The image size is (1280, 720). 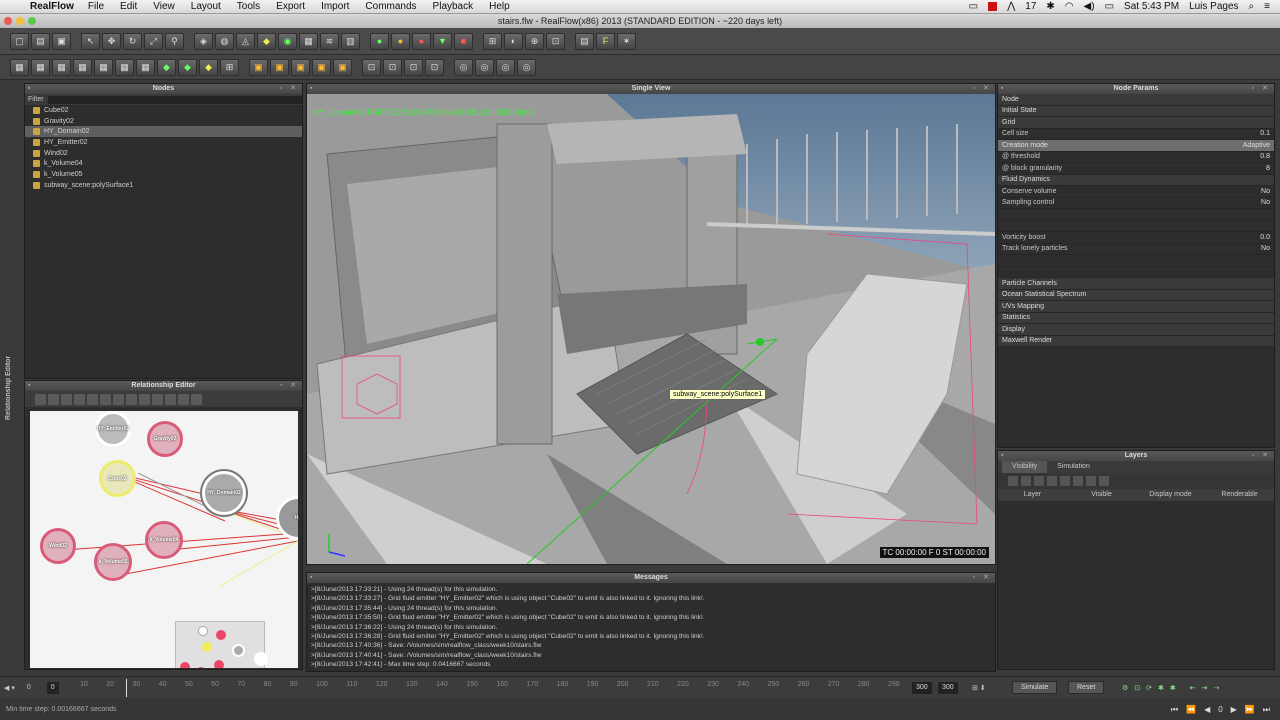 What do you see at coordinates (1091, 481) in the screenshot?
I see `layer-tool-7-icon` at bounding box center [1091, 481].